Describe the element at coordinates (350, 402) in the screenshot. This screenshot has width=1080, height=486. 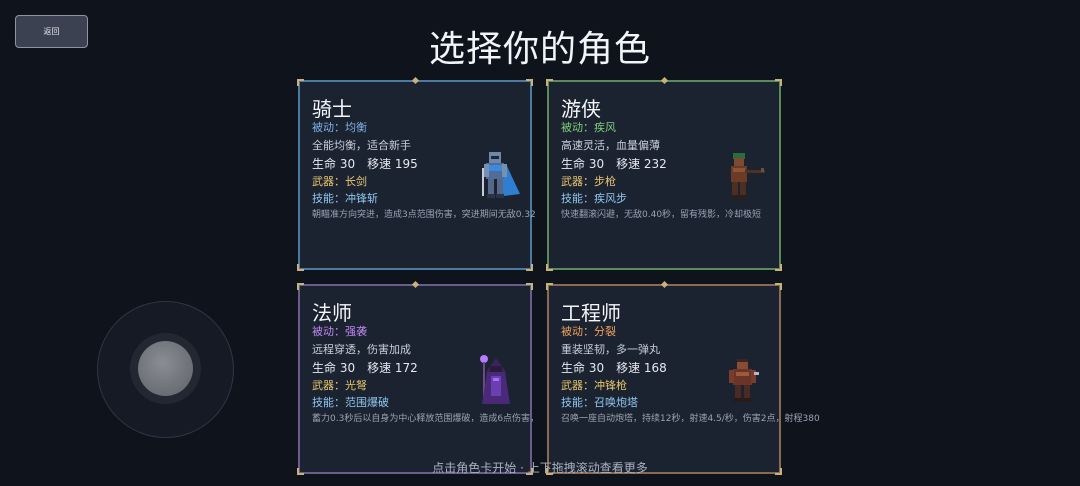
I see `character-skill: 技能：范围爆破` at that location.